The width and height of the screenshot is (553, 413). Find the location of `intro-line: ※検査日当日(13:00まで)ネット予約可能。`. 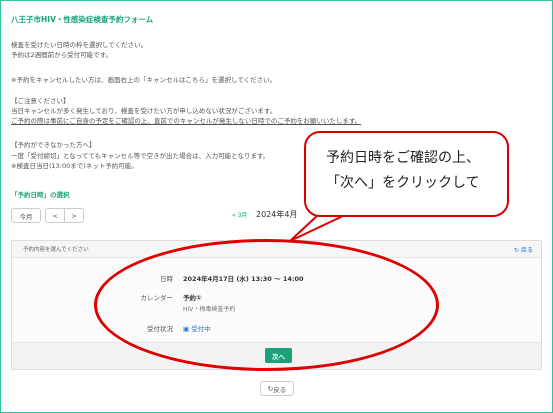

intro-line: ※検査日当日(13:00まで)ネット予約可能。 is located at coordinates (74, 166).